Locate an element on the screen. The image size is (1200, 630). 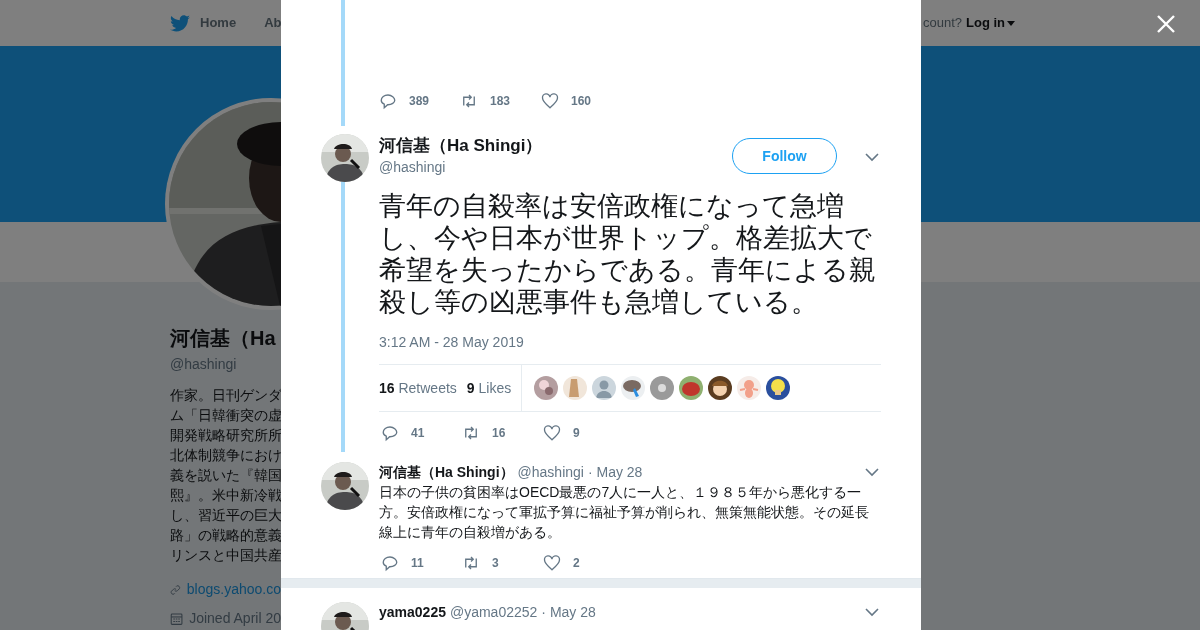
action-button: 2 is located at coordinates (583, 563).